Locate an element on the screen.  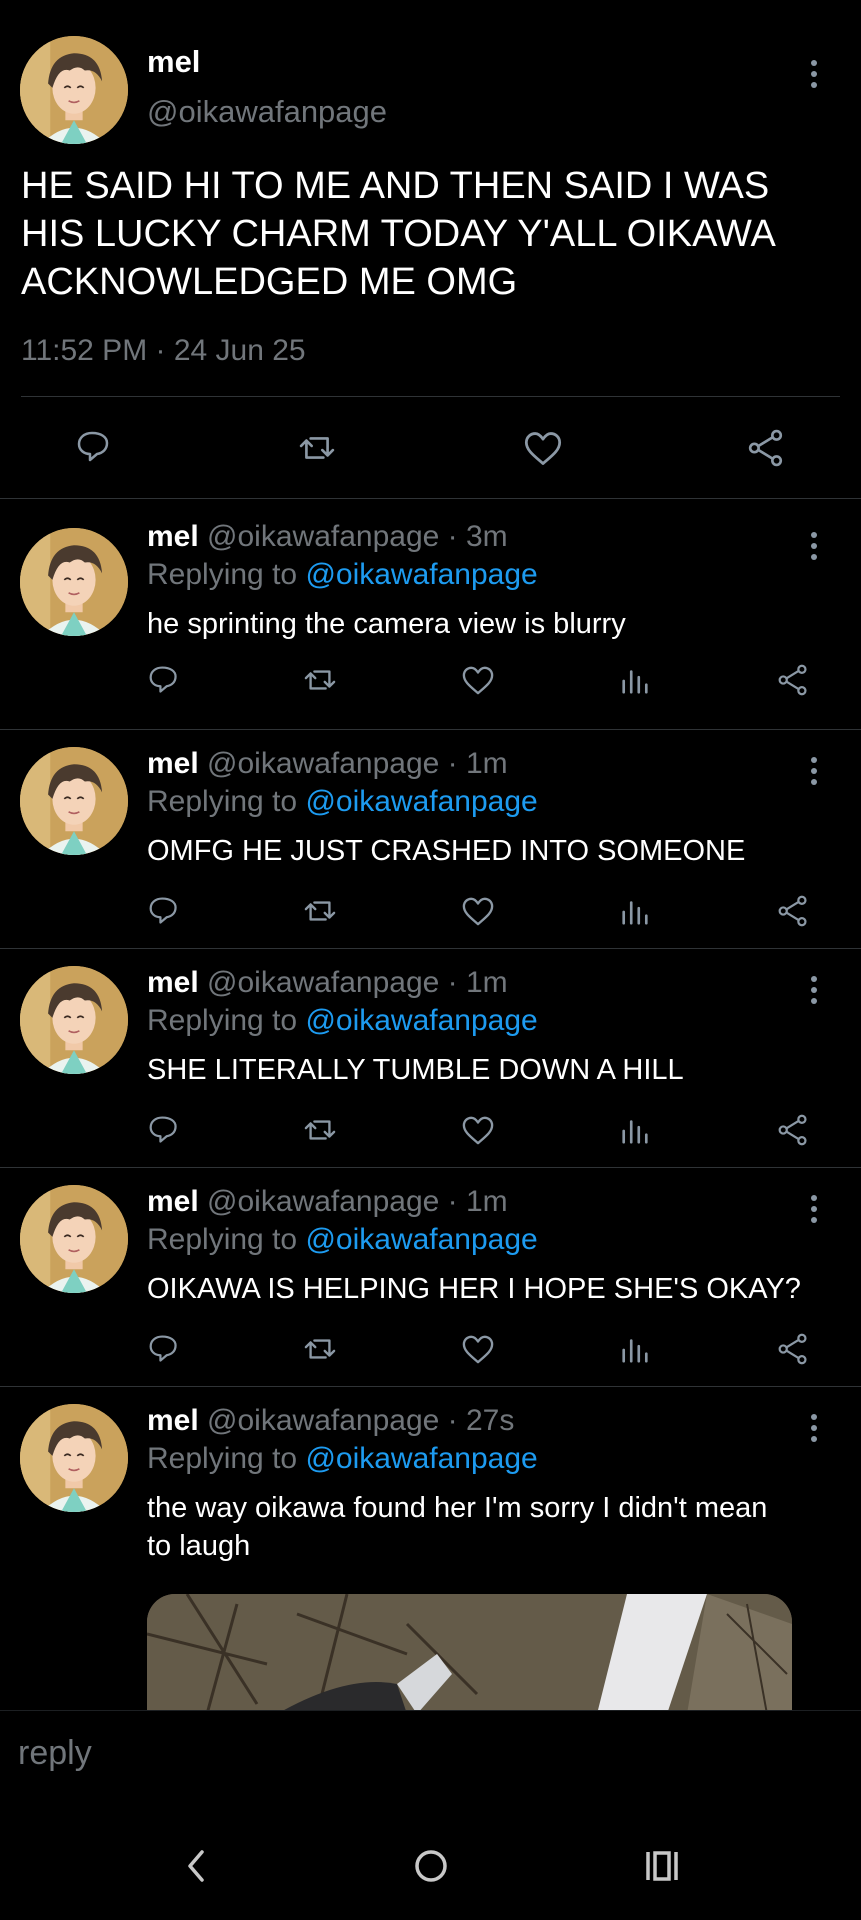
reply-bar is located at coordinates (430, 1761).